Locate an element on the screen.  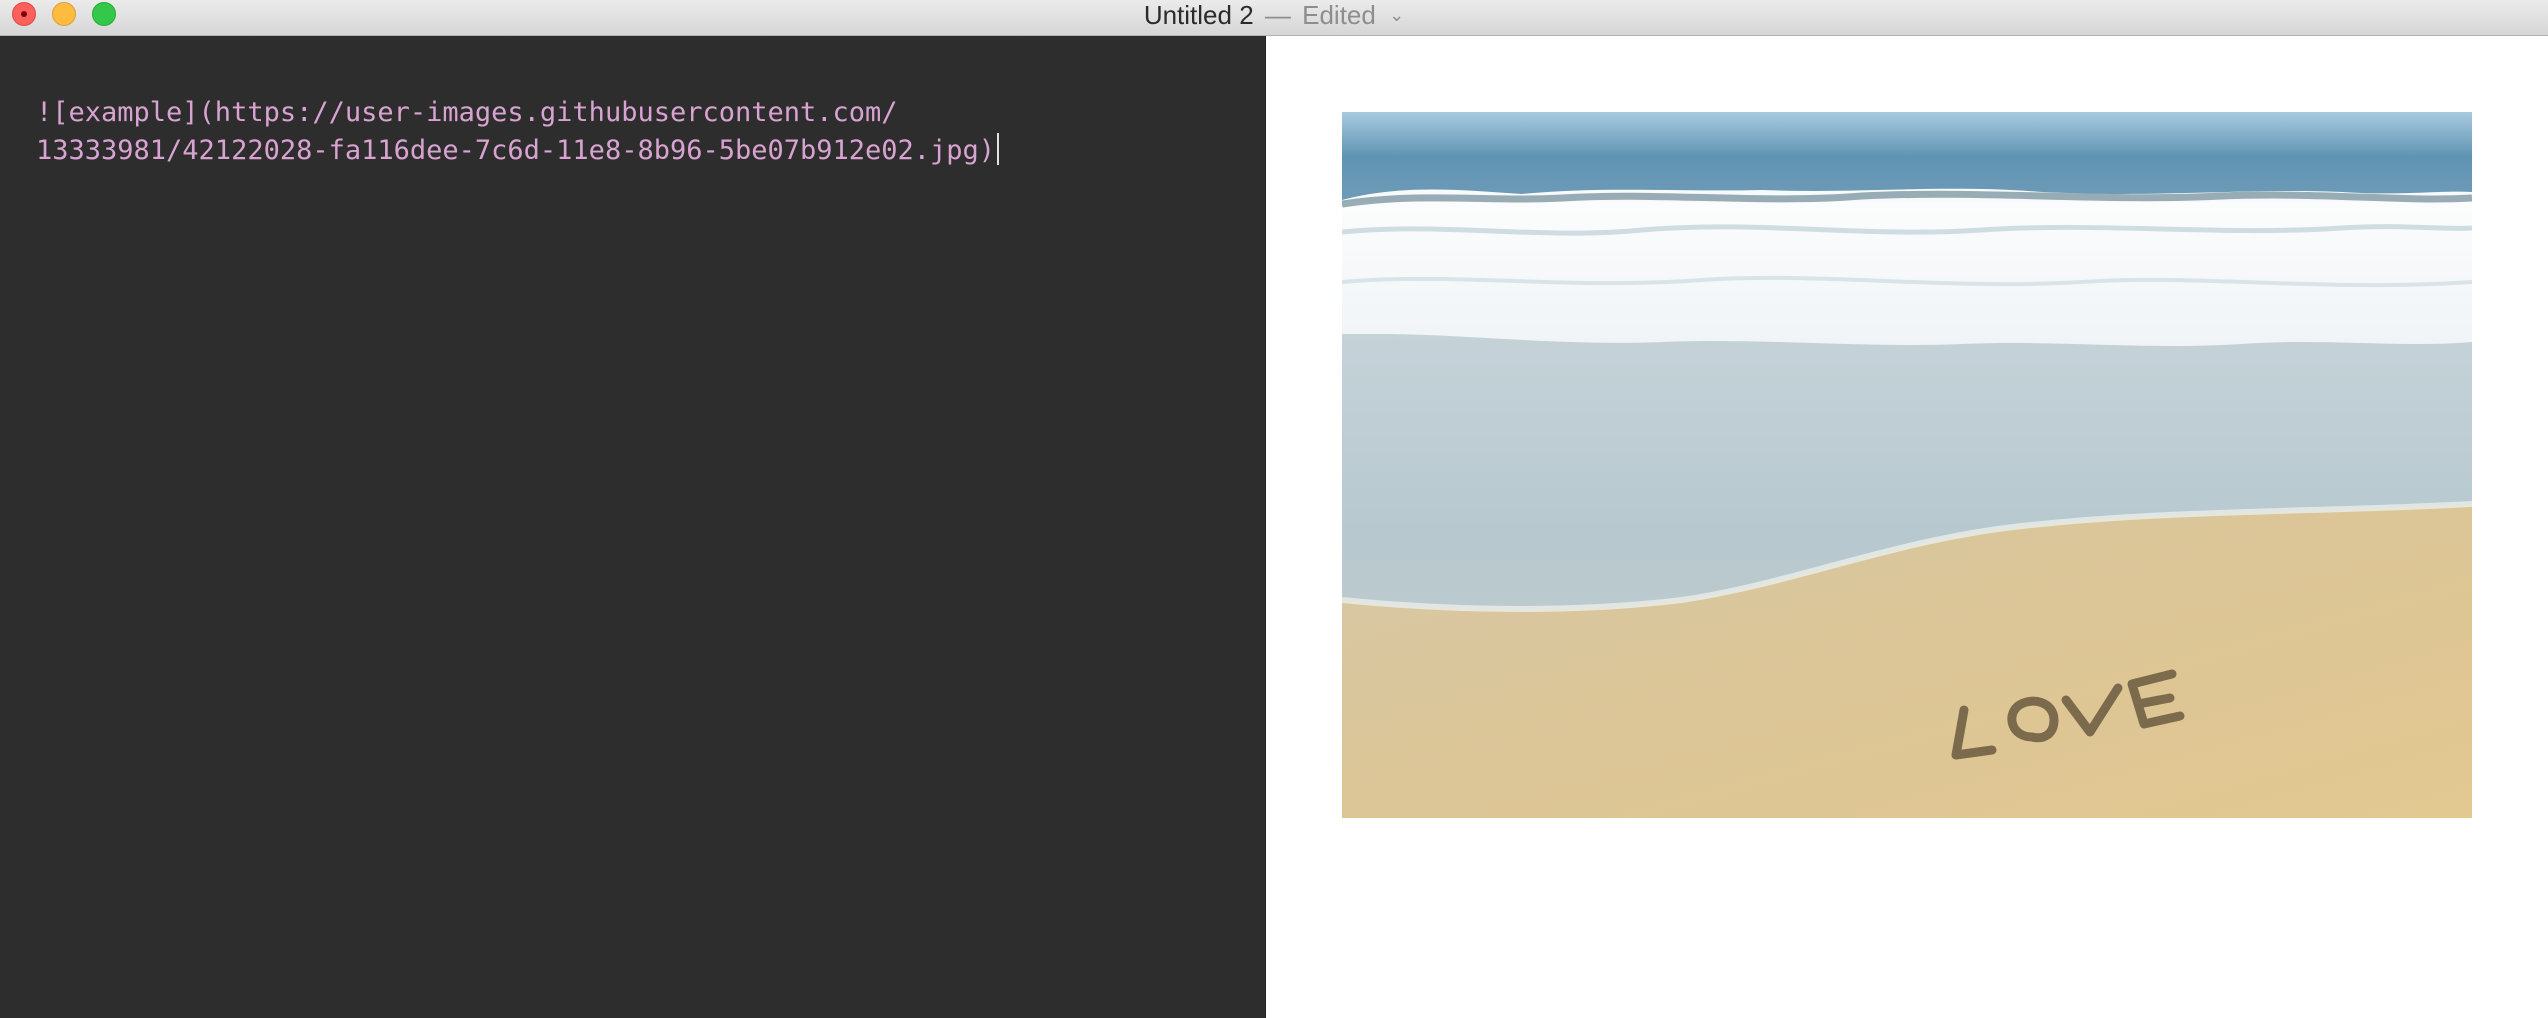
edited-status: Edited is located at coordinates (1339, 15).